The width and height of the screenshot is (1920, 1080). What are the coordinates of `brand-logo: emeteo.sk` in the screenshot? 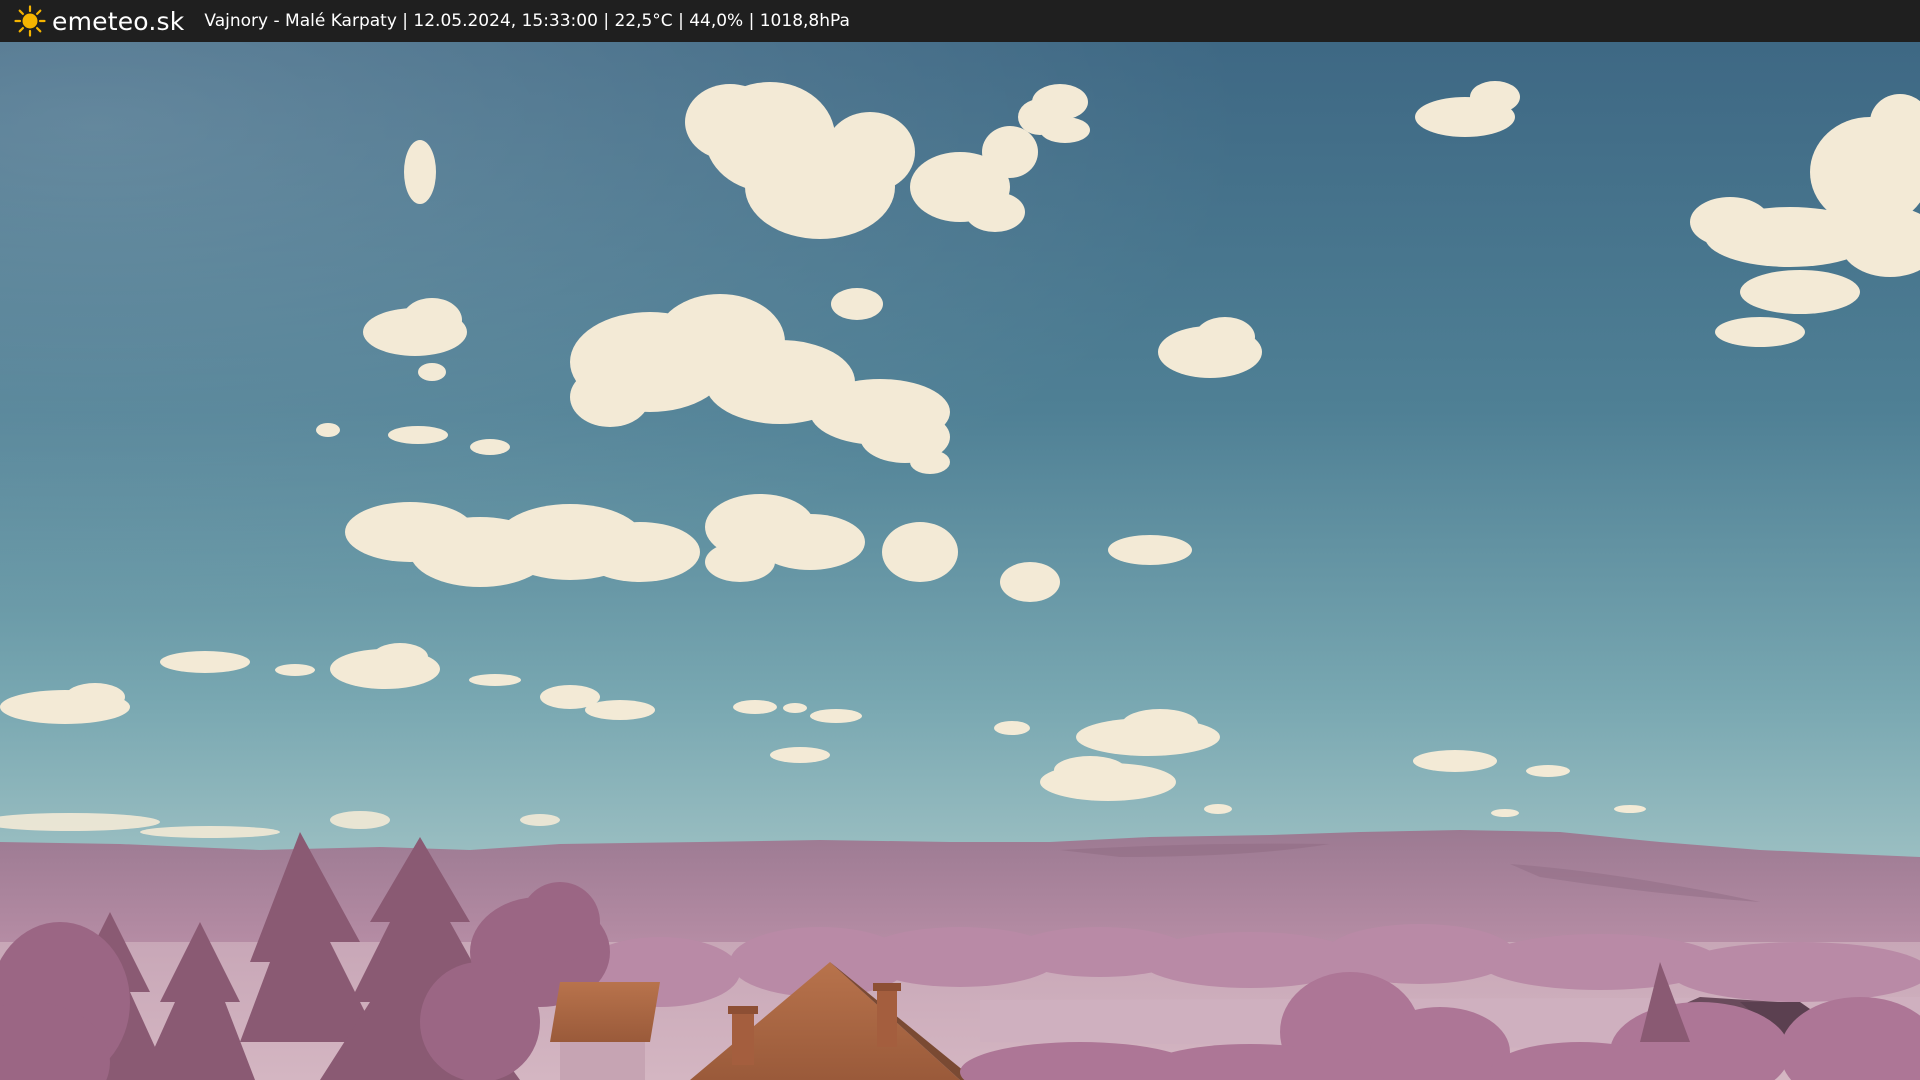 It's located at (99, 21).